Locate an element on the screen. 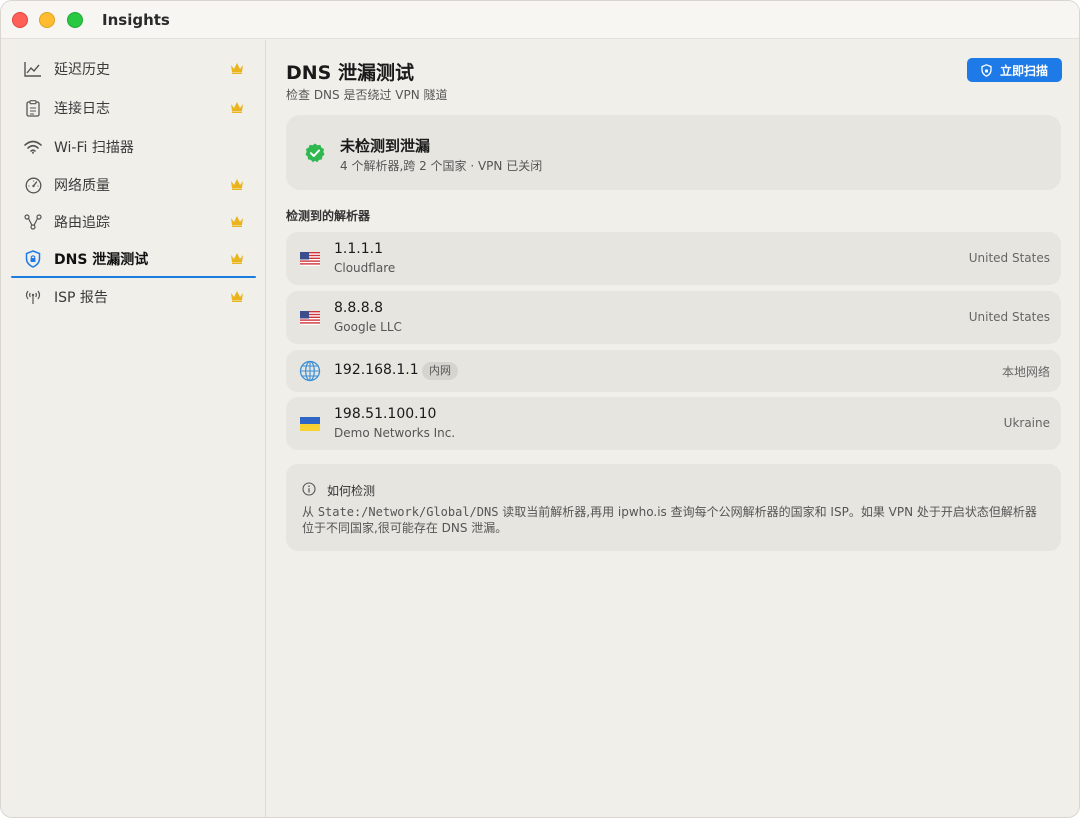  app-title: Insights is located at coordinates (136, 20).